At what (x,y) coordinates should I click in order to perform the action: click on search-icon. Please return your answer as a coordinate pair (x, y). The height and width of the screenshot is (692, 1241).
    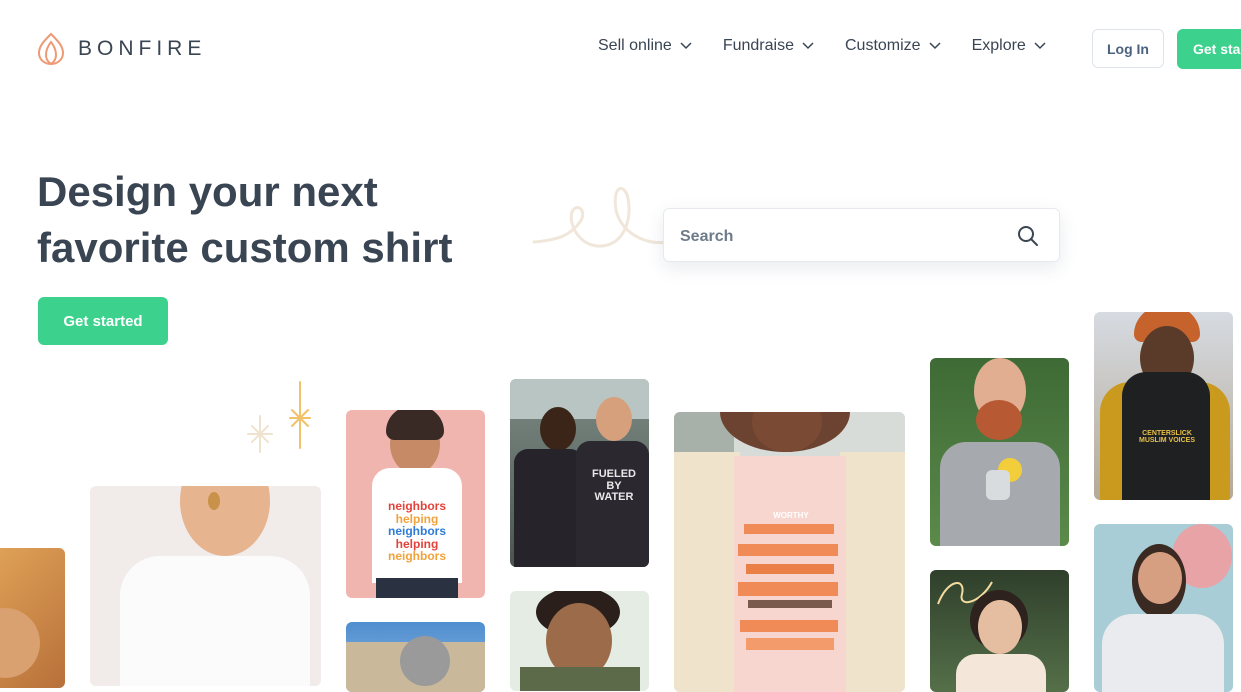
    Looking at the image, I should click on (1028, 236).